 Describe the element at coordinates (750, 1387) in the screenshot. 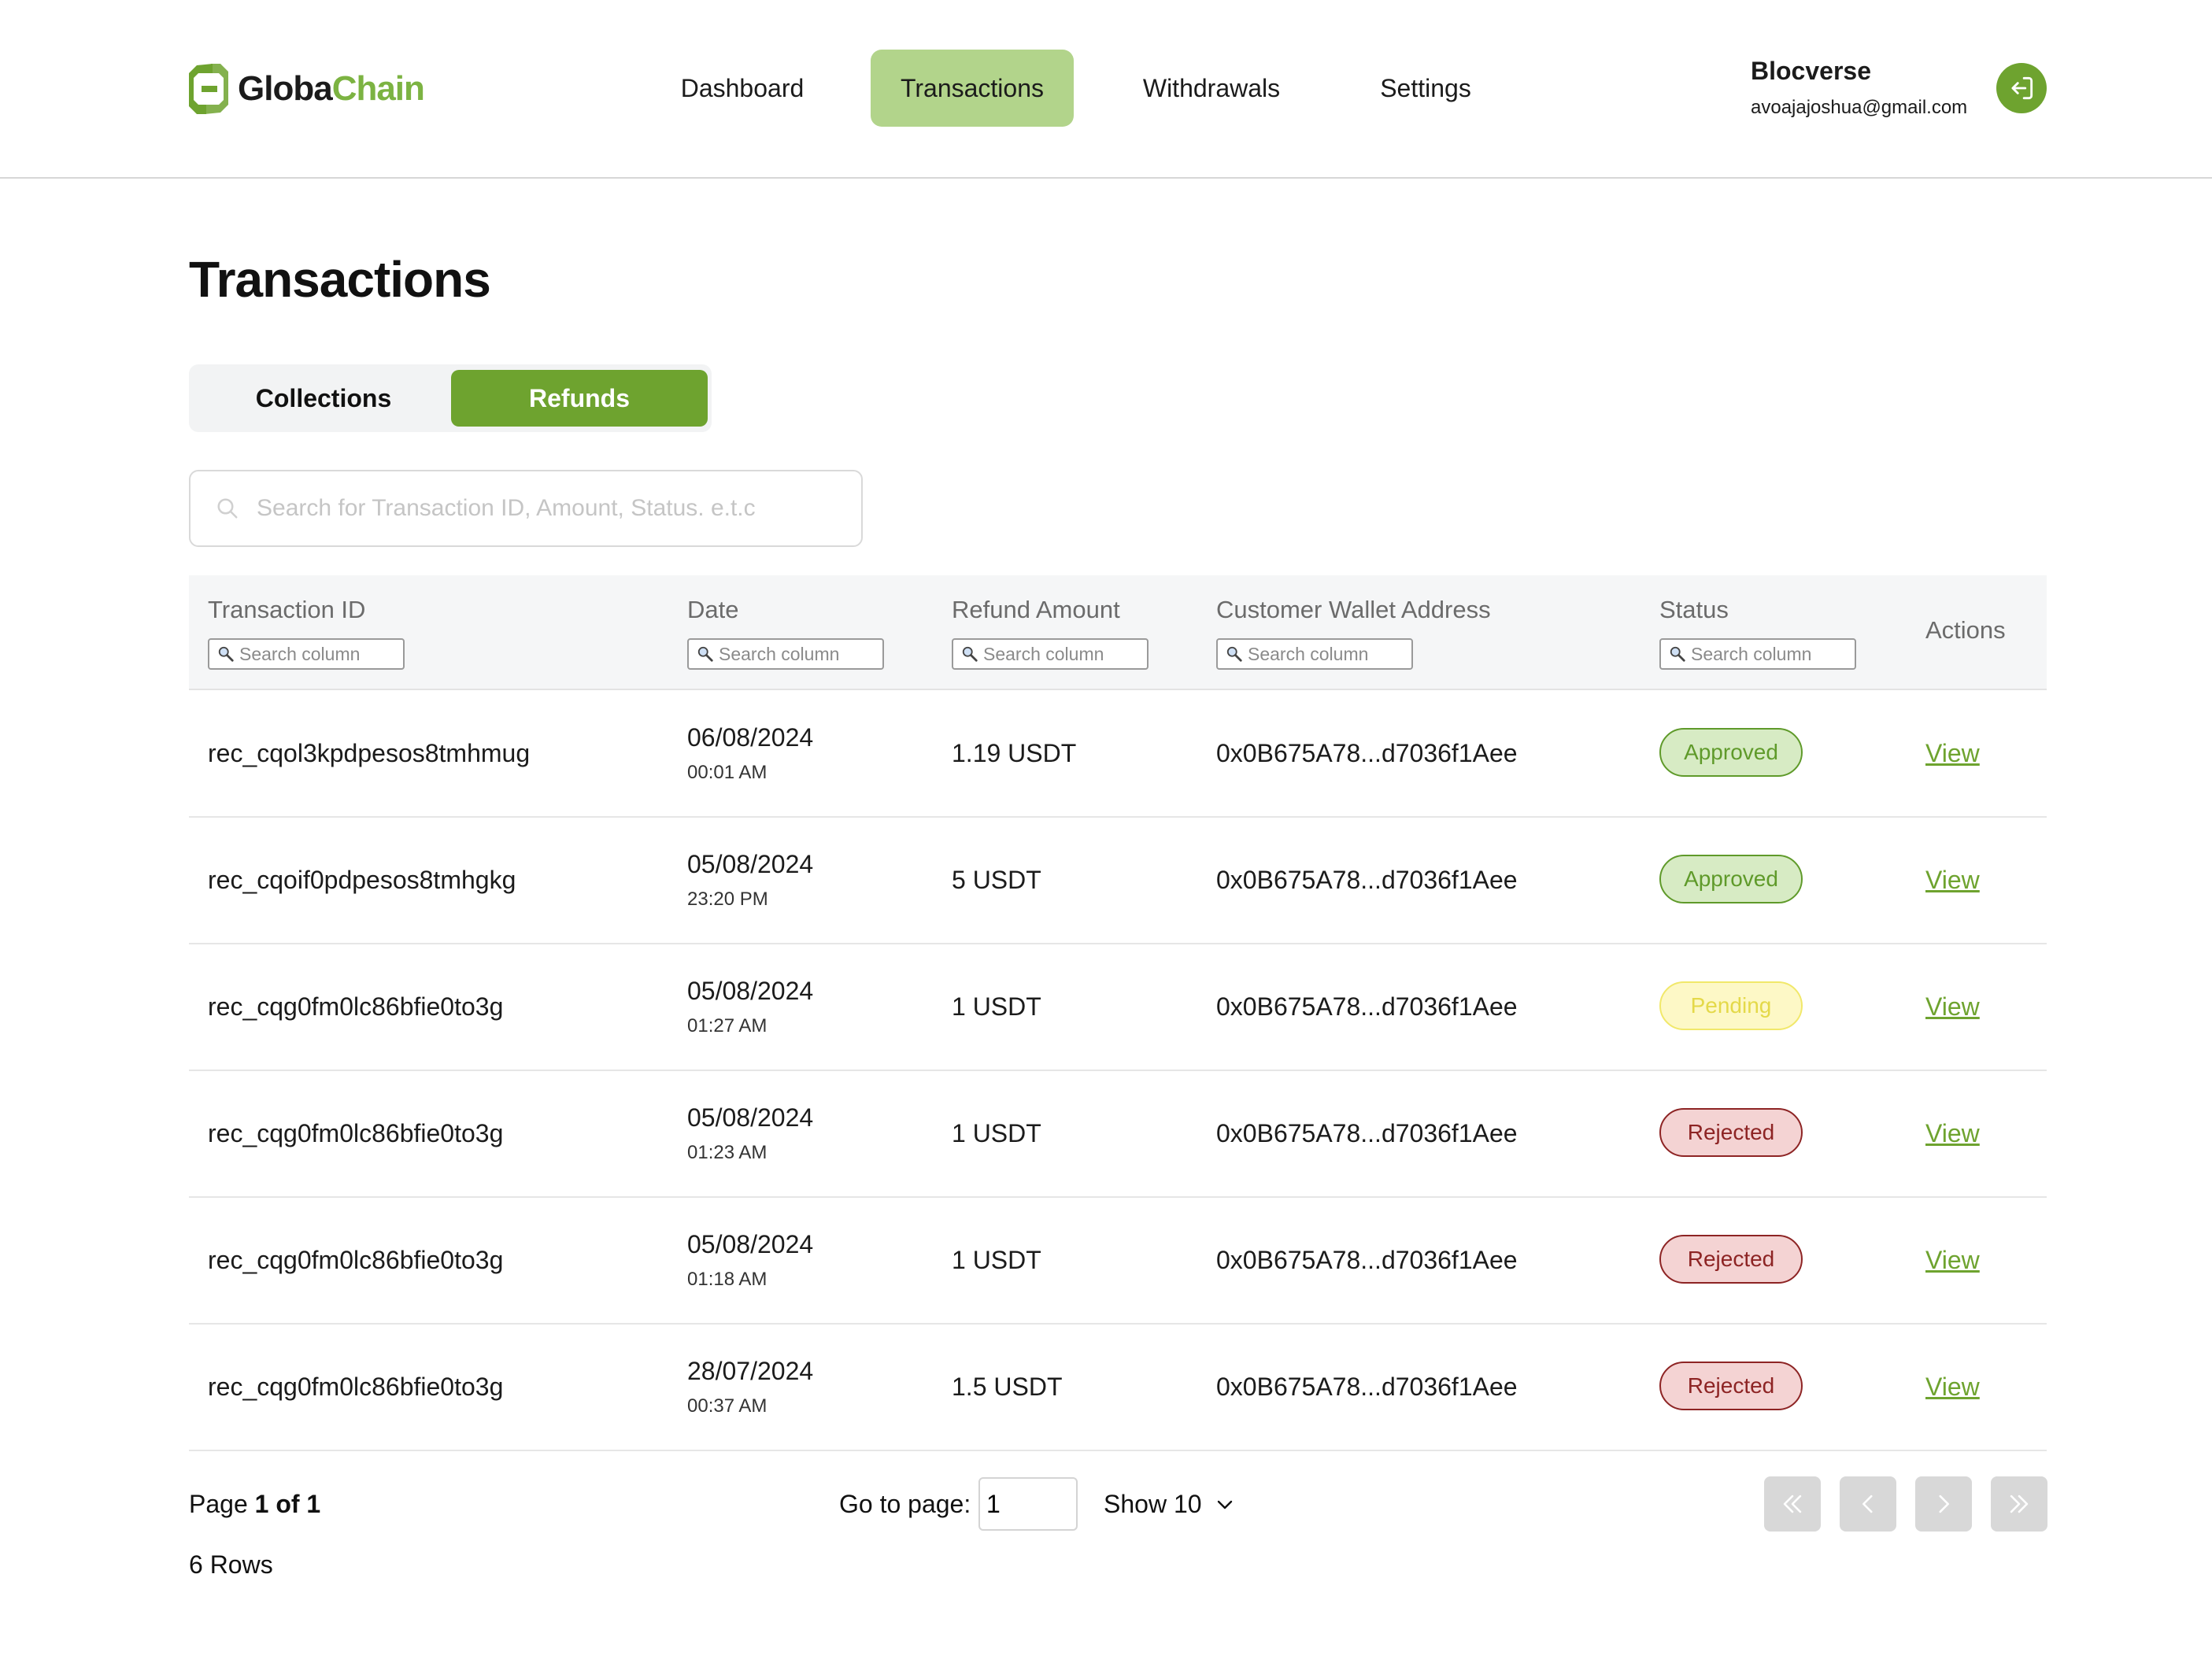

I see `transaction-date: 28/07/2024 00:37 AM` at that location.